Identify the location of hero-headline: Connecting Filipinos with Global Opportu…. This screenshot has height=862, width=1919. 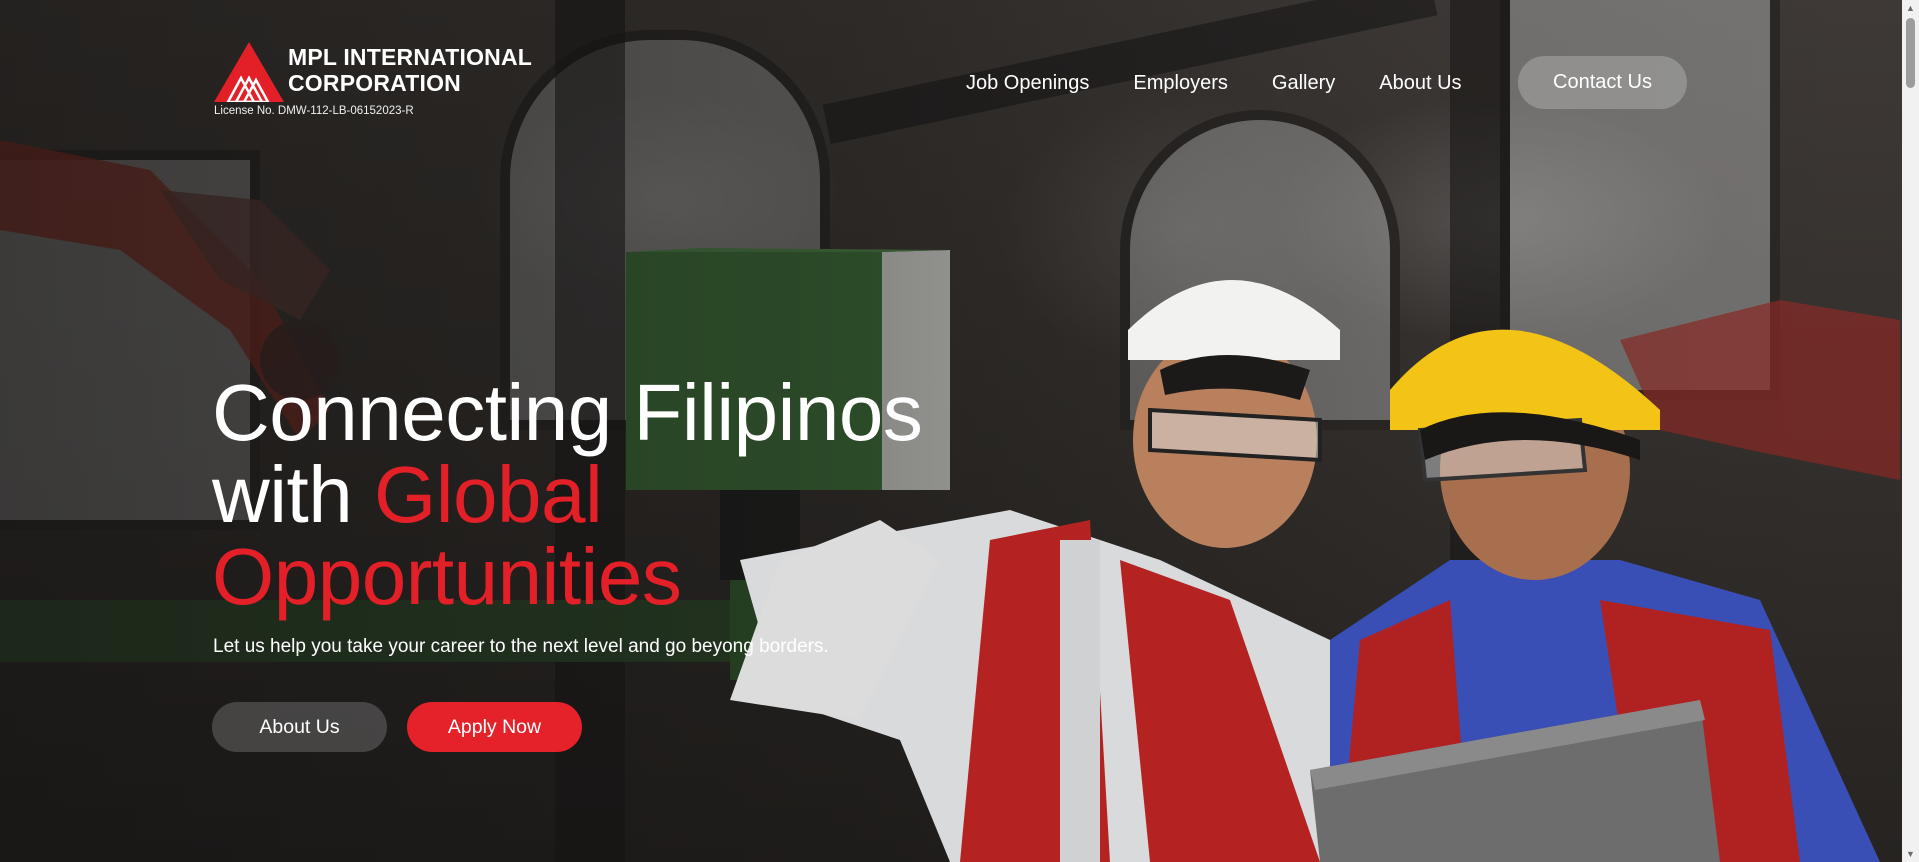
(612, 495).